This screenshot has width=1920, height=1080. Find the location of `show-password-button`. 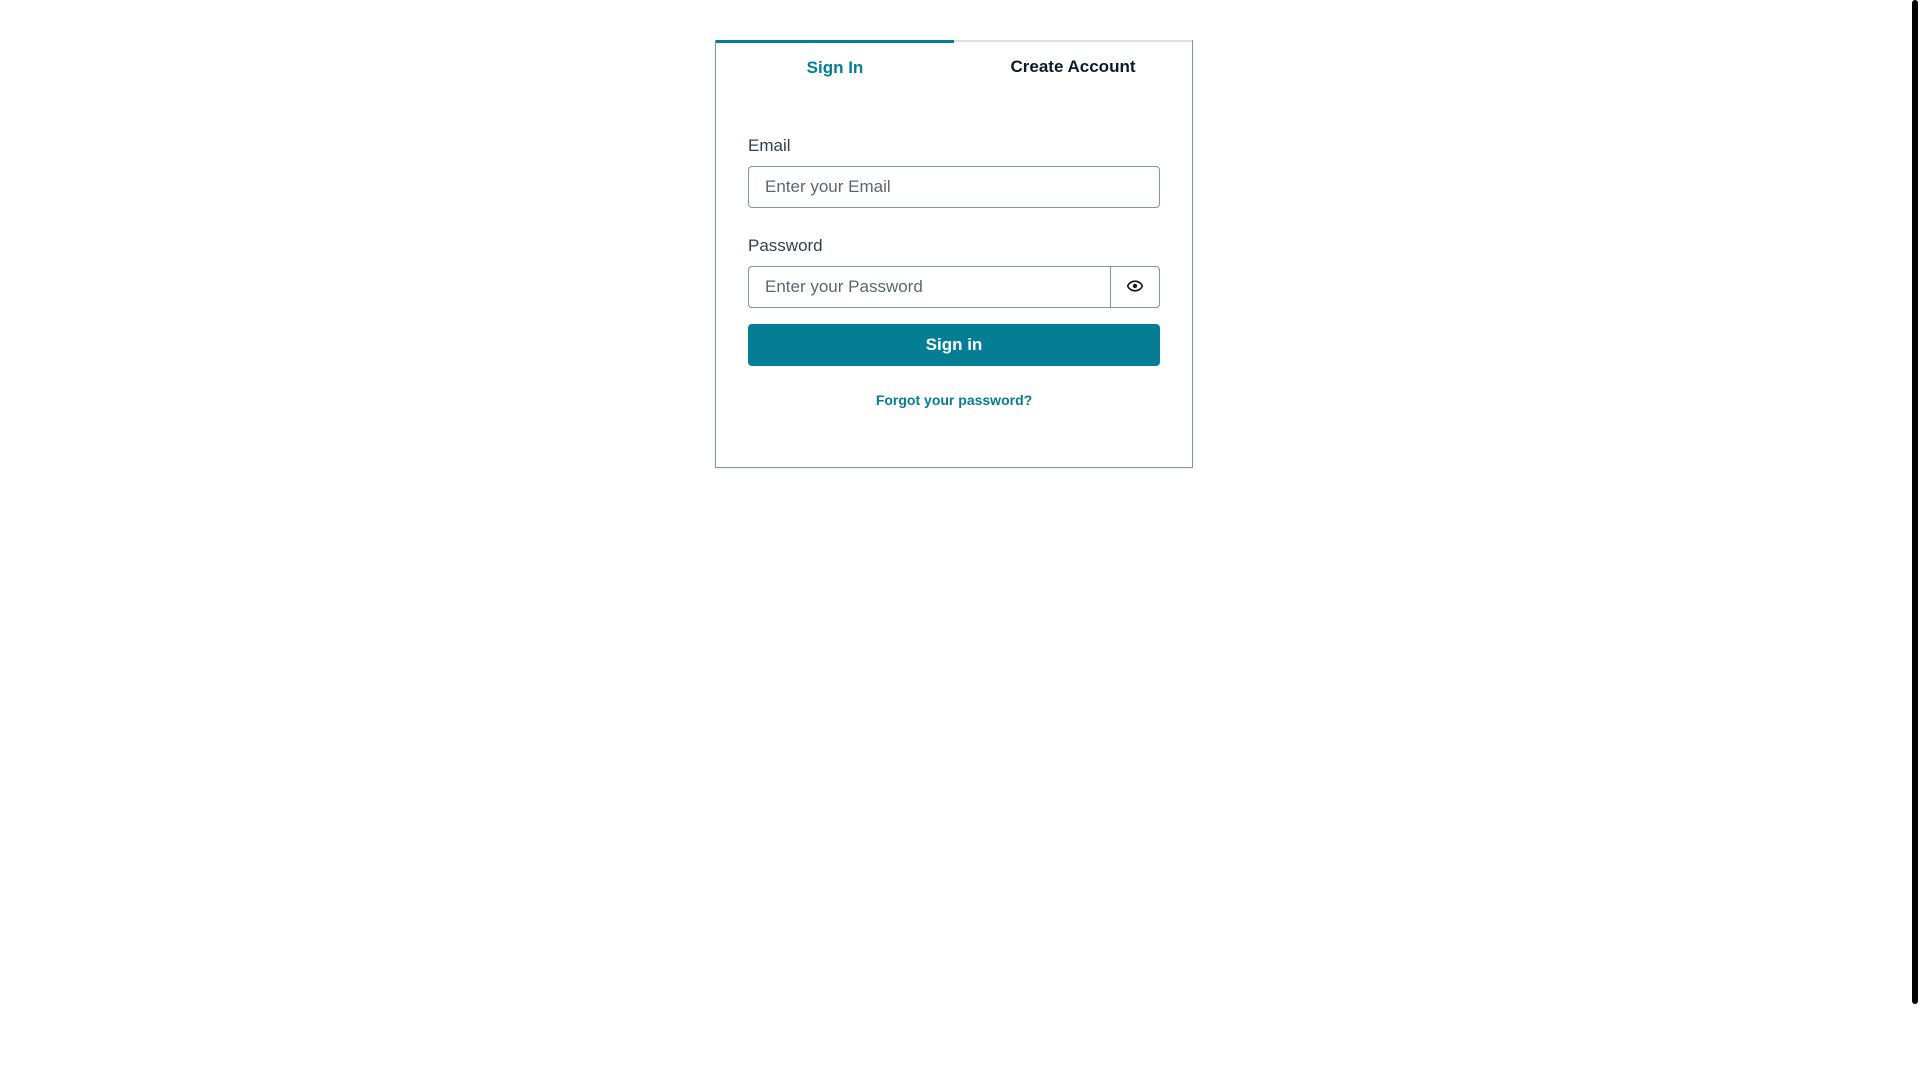

show-password-button is located at coordinates (1135, 287).